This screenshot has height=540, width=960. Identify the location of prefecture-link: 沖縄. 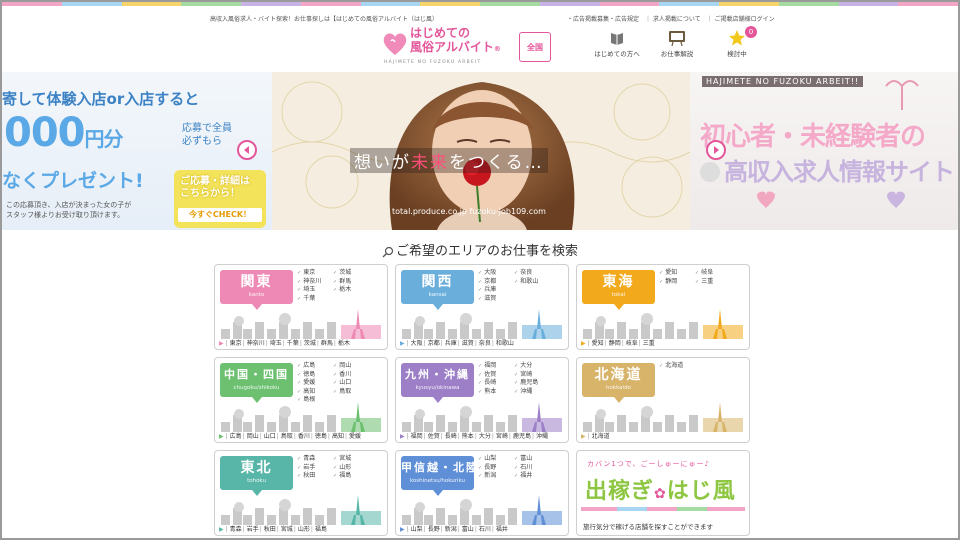
(540, 436).